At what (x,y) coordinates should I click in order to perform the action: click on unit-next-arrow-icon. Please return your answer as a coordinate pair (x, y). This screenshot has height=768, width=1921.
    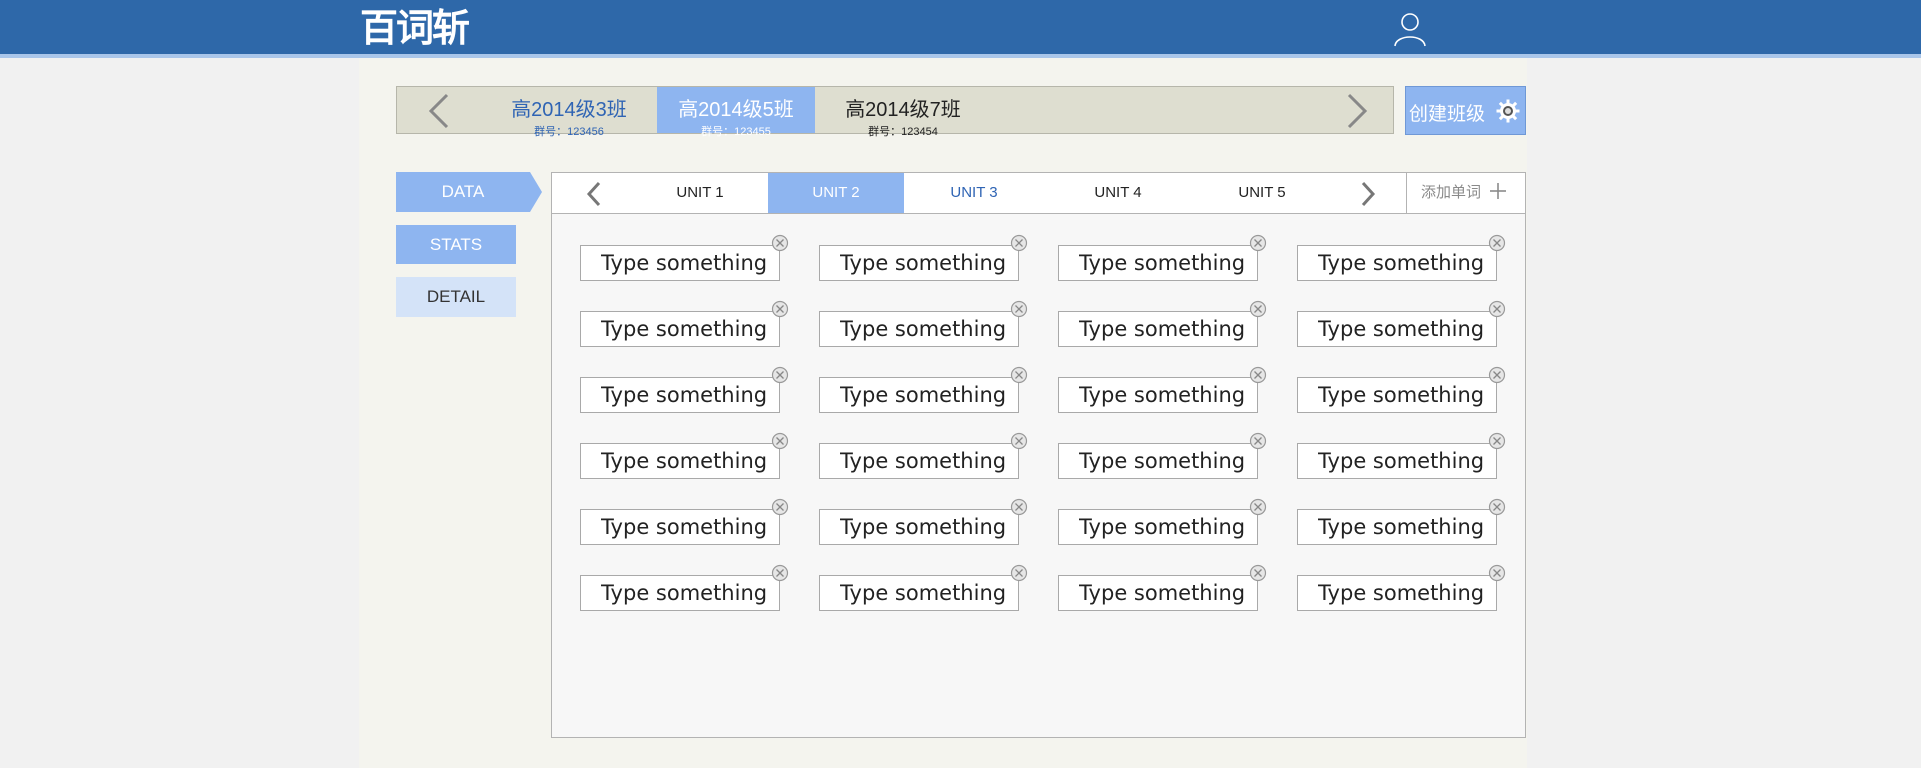
    Looking at the image, I should click on (1367, 194).